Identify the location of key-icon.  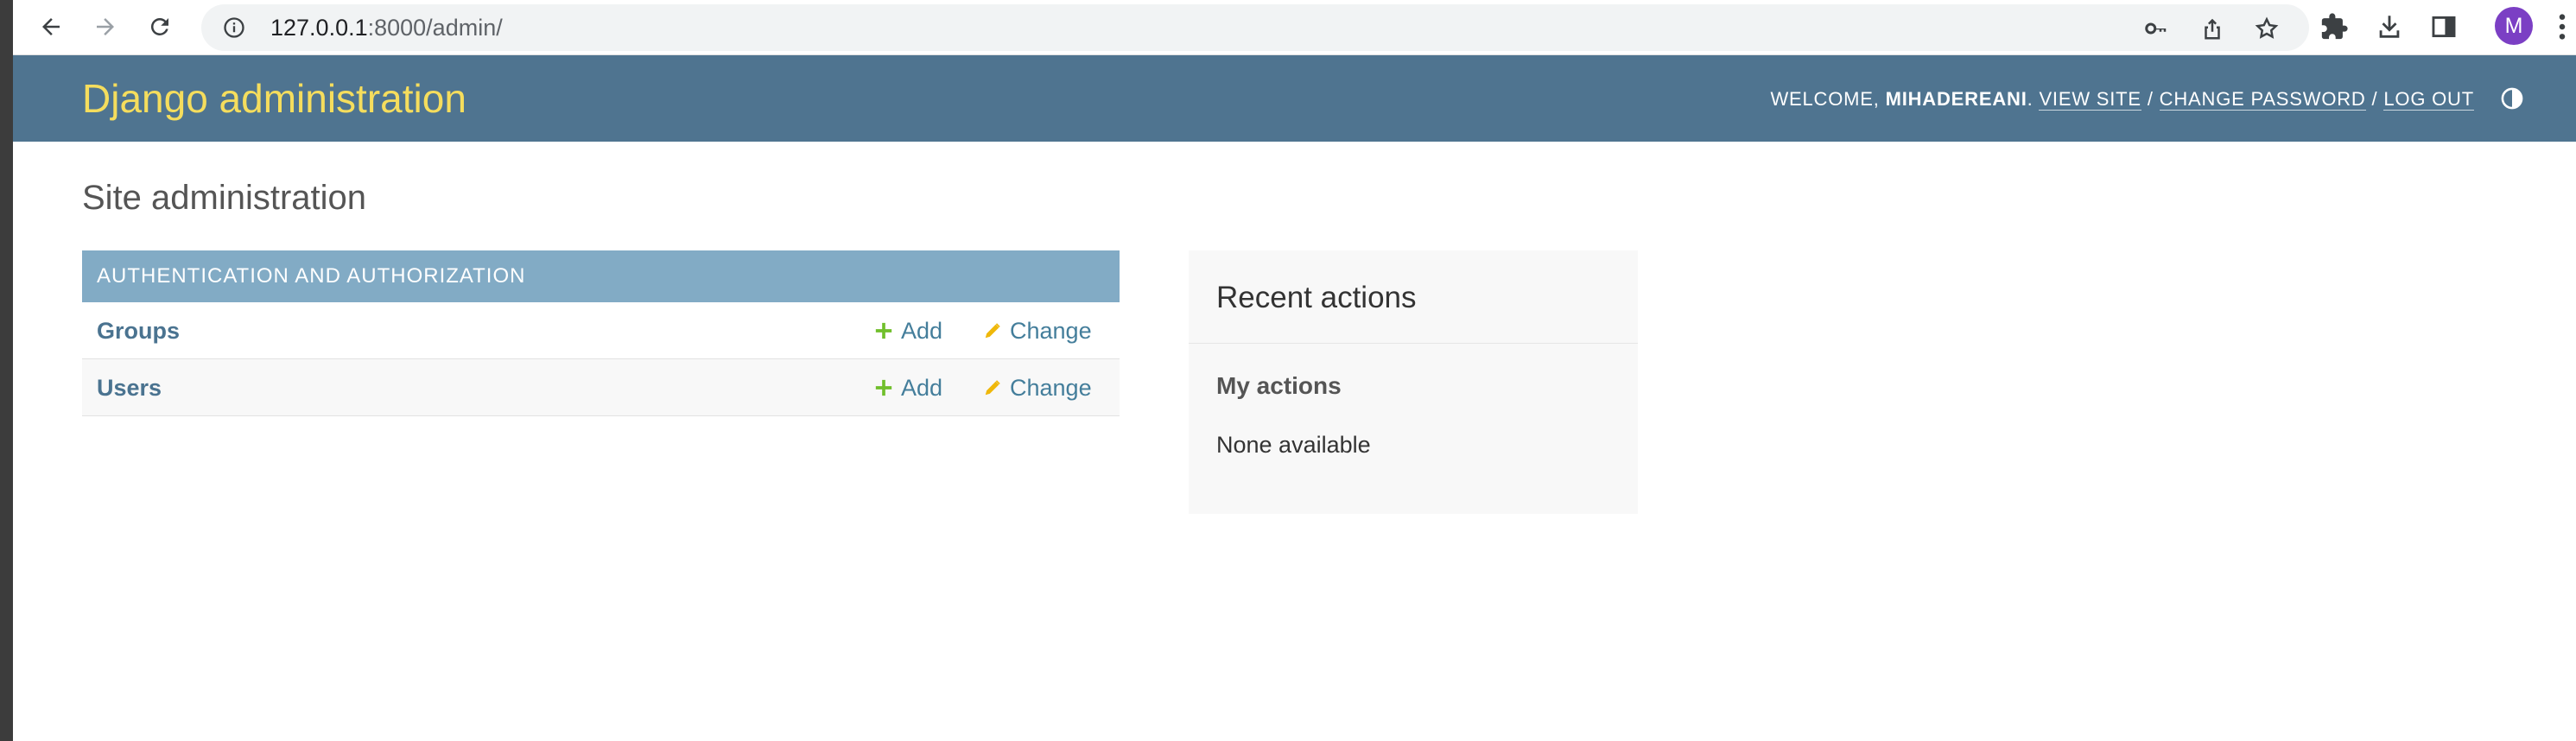
(2156, 28).